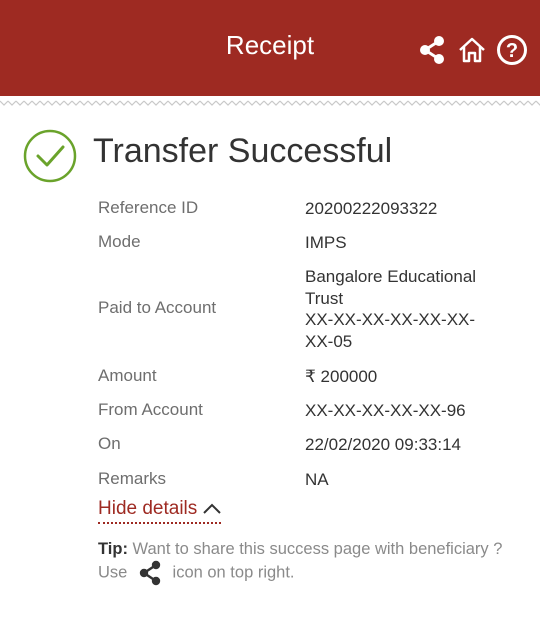 This screenshot has width=540, height=620. I want to click on detail-value: NA, so click(317, 479).